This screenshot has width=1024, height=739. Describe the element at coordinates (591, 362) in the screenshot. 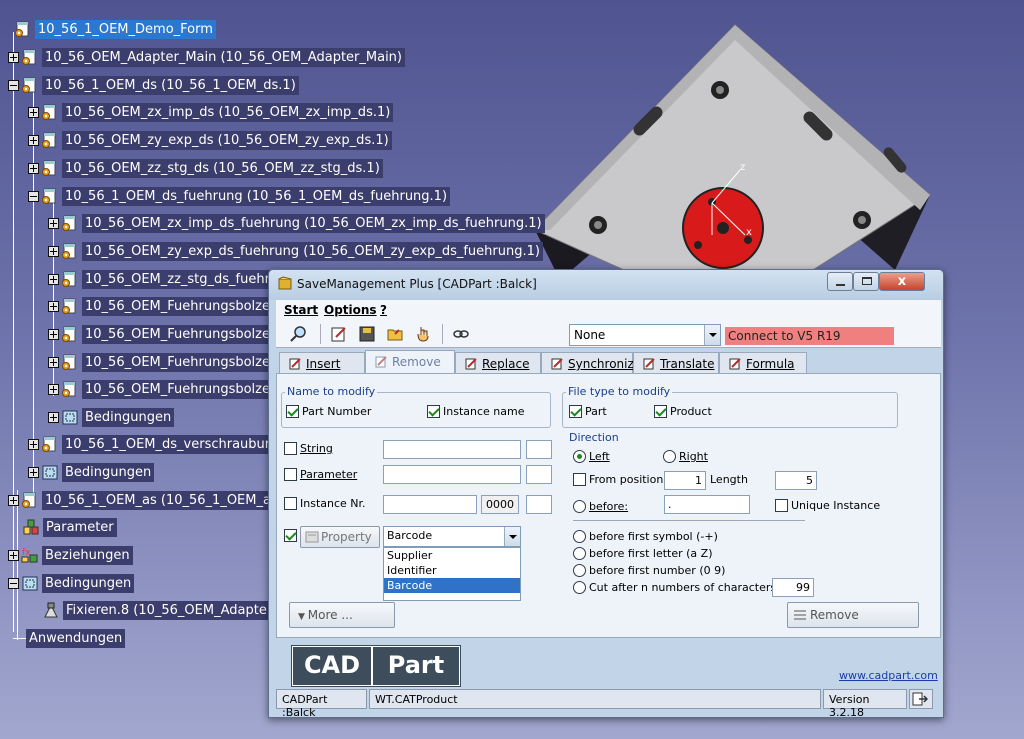

I see `tab-synchronize: Synchronize` at that location.